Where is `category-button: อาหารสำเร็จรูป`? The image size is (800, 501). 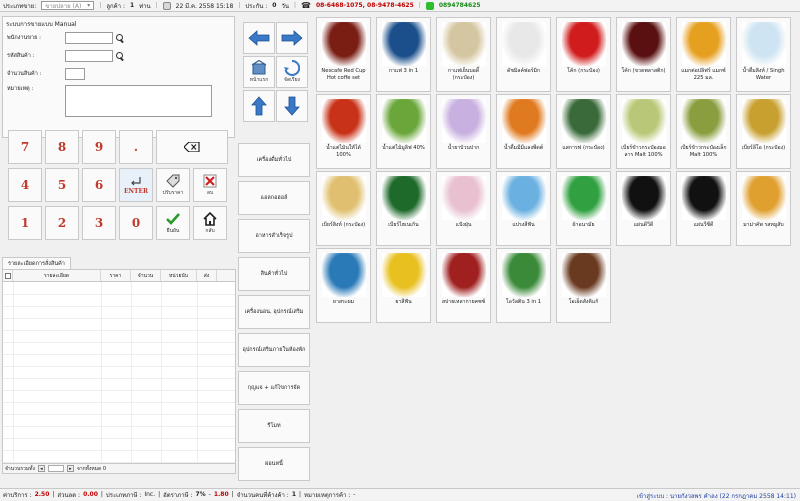
category-button: อาหารสำเร็จรูป is located at coordinates (274, 236).